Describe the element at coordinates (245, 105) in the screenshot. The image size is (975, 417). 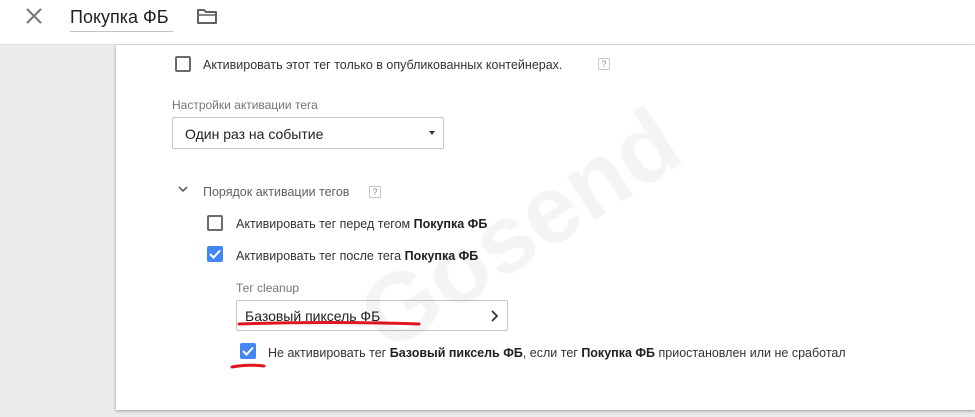
I see `firing-options-label: Настройки активации тега` at that location.